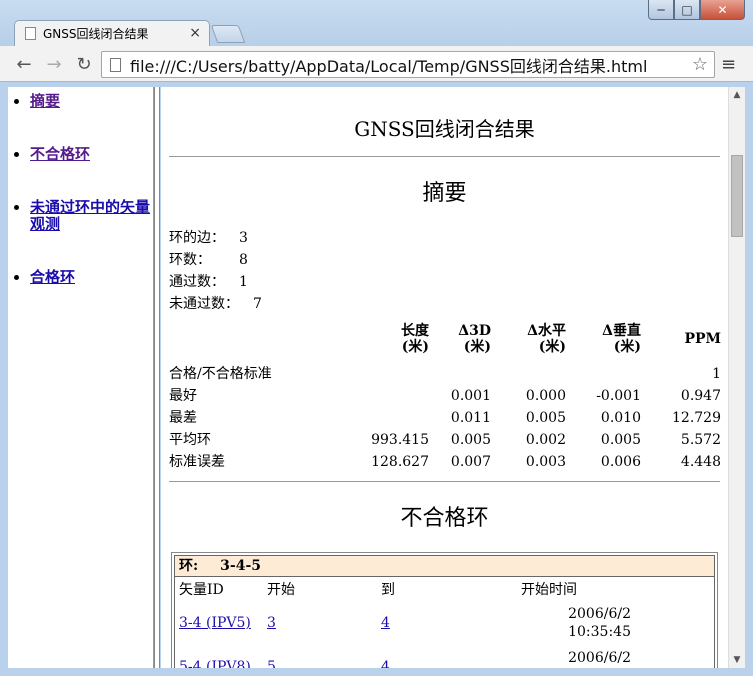 The width and height of the screenshot is (753, 676). I want to click on row-label: 平均环, so click(190, 440).